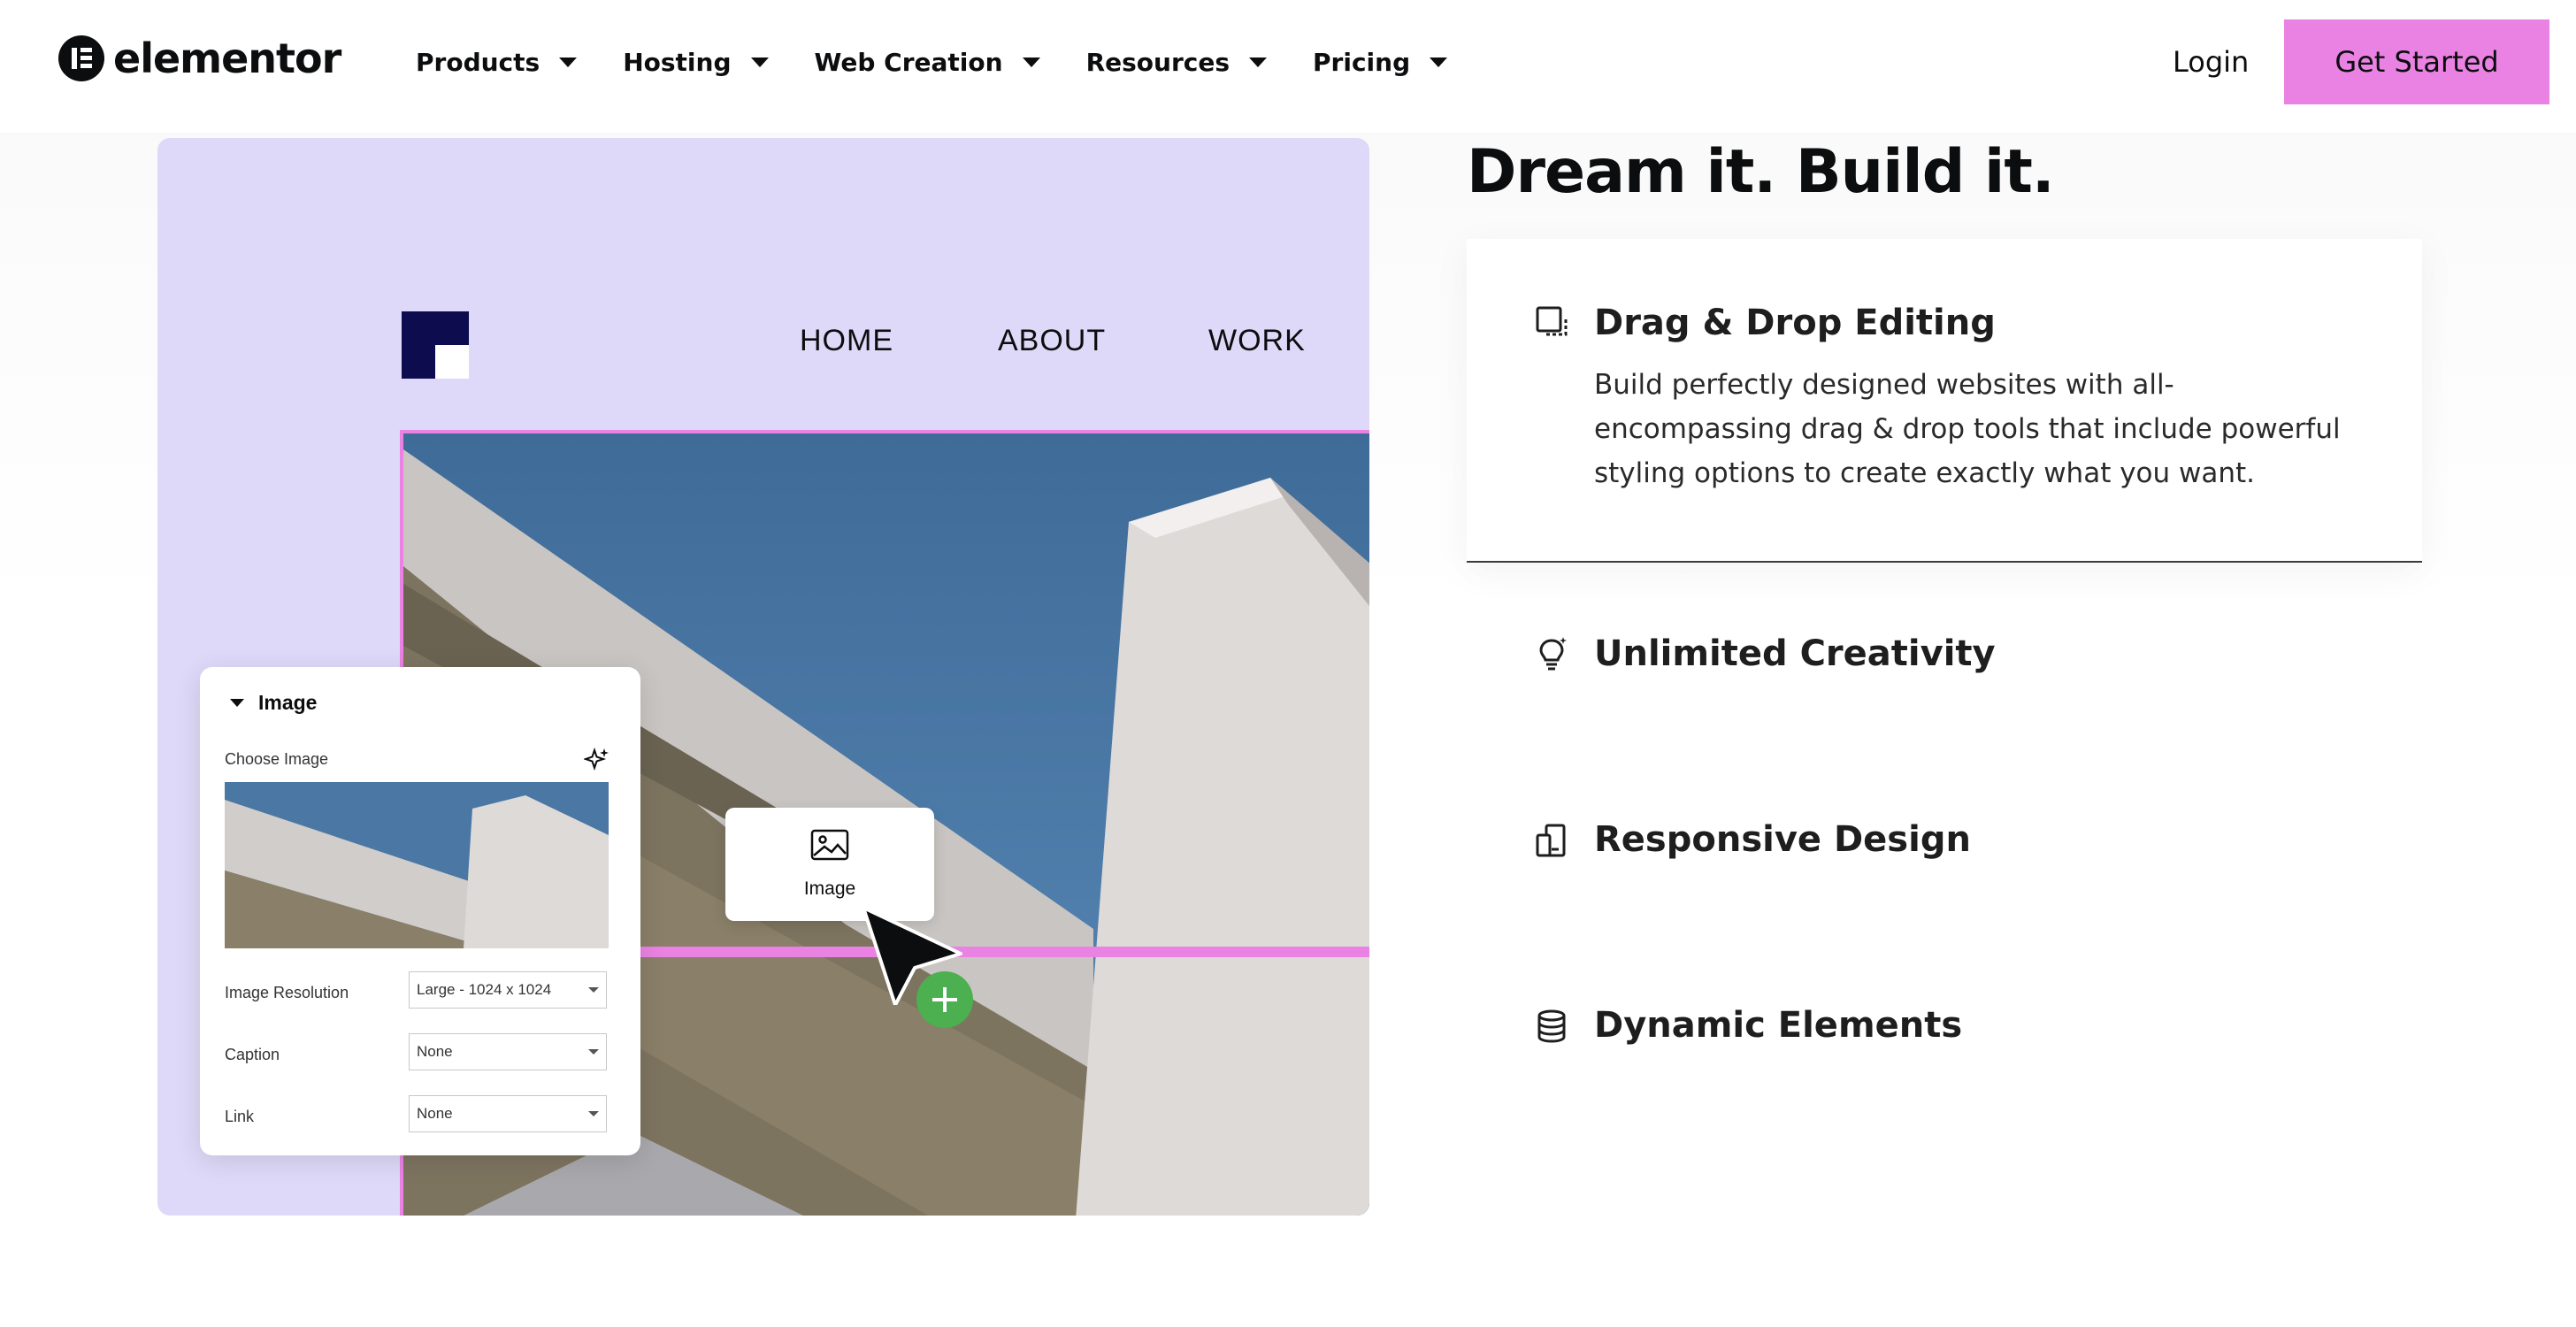 The image size is (2576, 1327). What do you see at coordinates (677, 62) in the screenshot?
I see `nav-label: Hosting` at bounding box center [677, 62].